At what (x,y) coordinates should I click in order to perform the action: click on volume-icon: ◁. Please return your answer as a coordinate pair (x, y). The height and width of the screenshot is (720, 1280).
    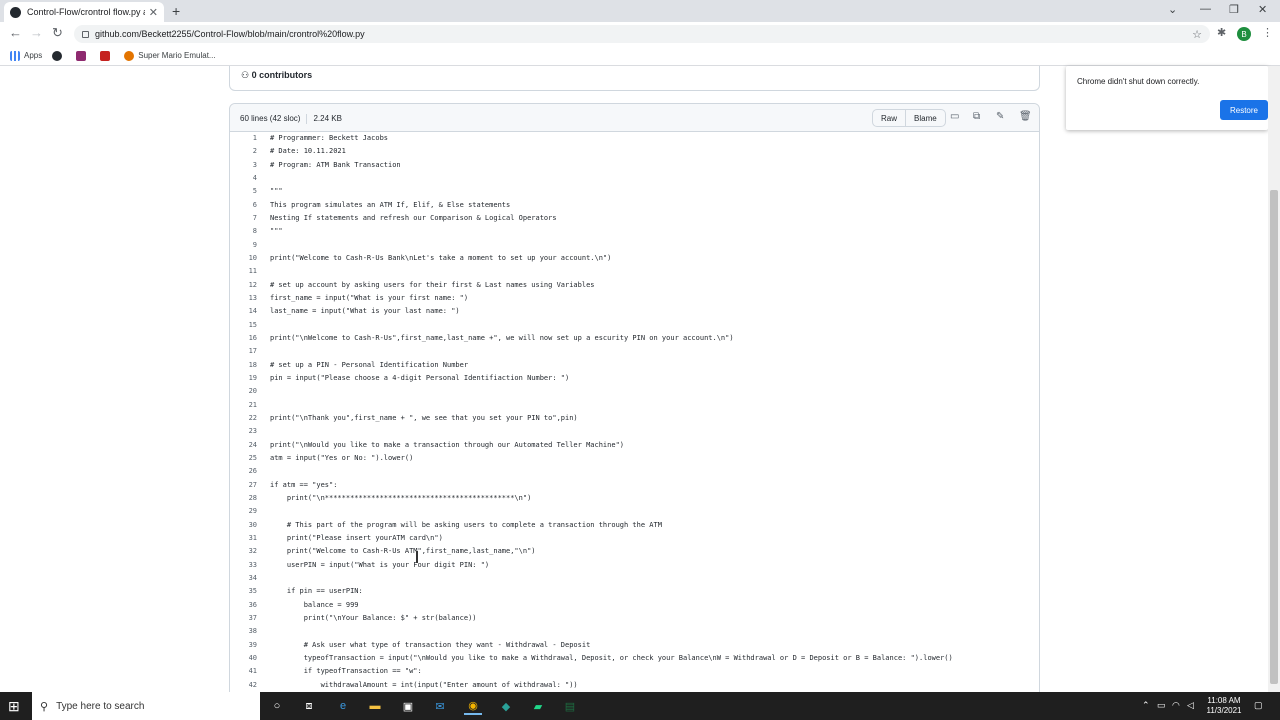
    Looking at the image, I should click on (1190, 705).